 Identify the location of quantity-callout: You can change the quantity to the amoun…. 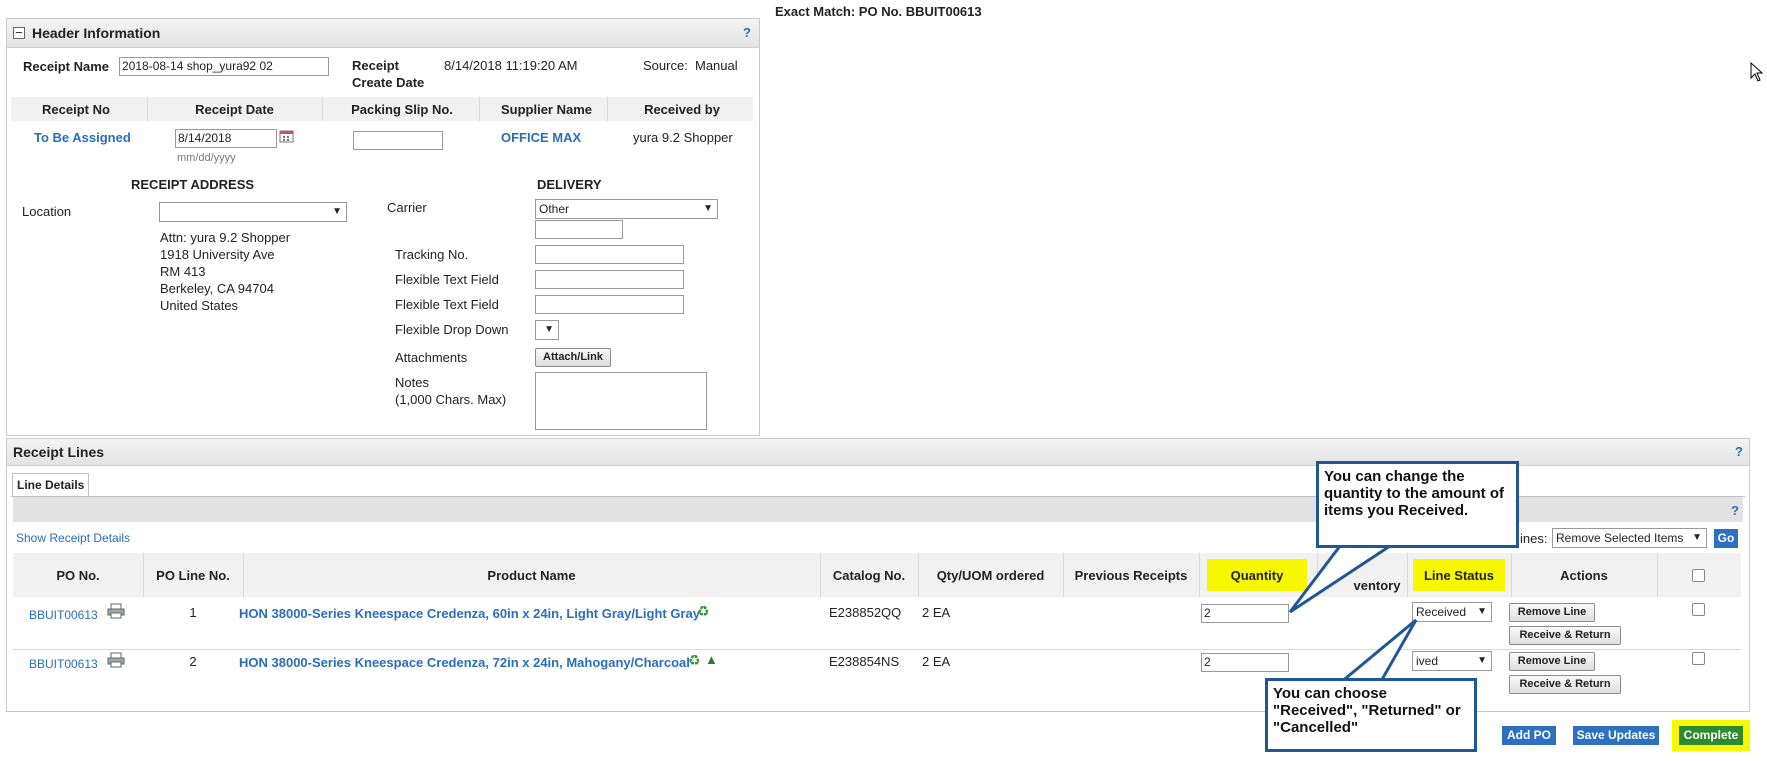
(1417, 504).